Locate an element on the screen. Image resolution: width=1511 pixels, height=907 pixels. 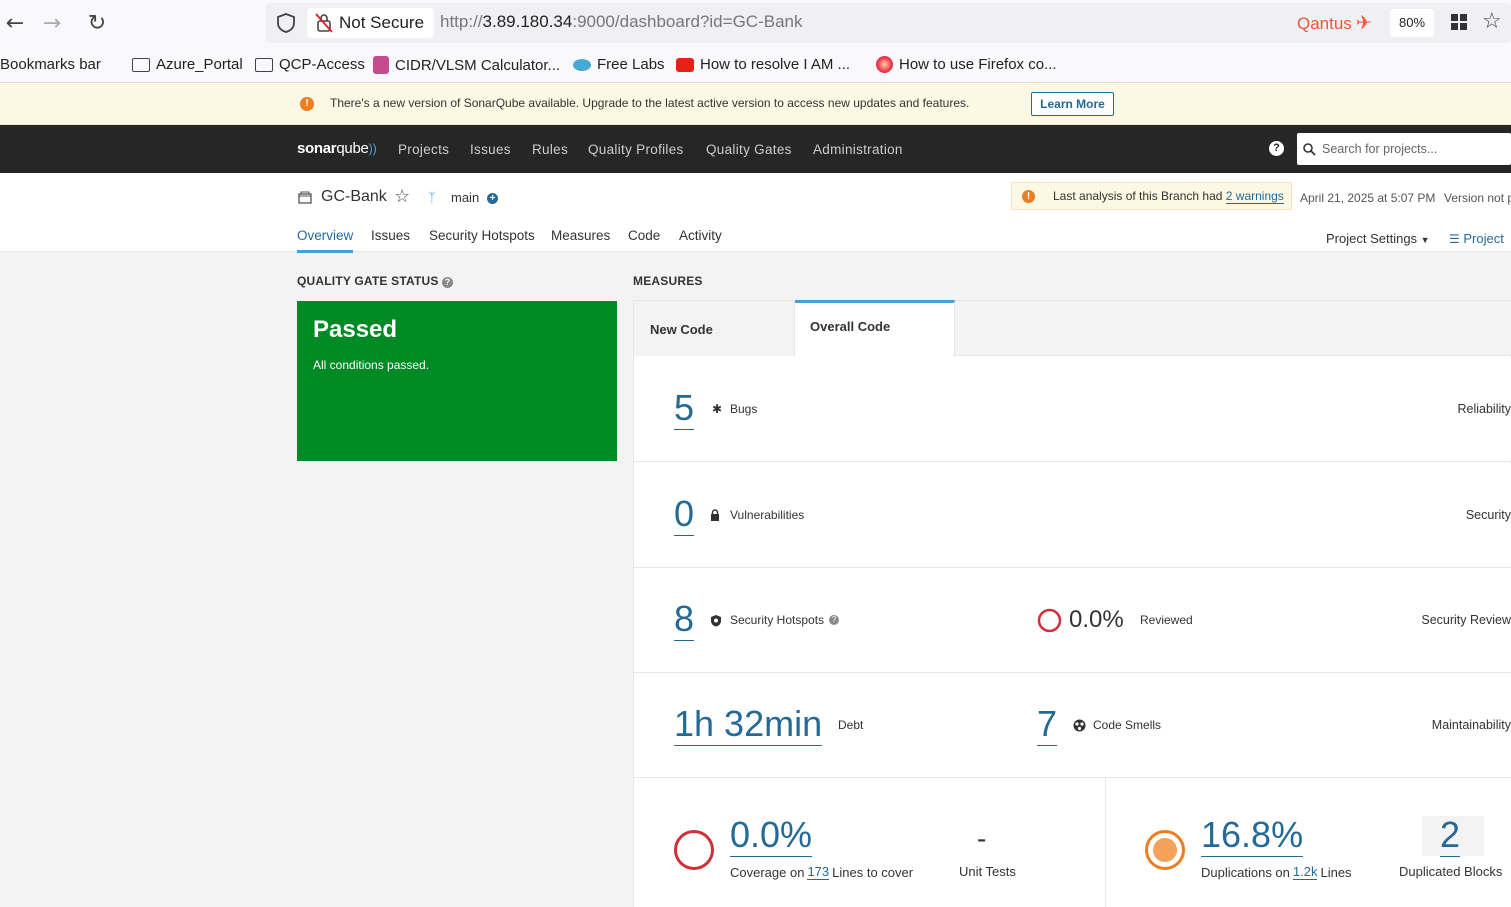
warning-icon: ! is located at coordinates (1028, 196).